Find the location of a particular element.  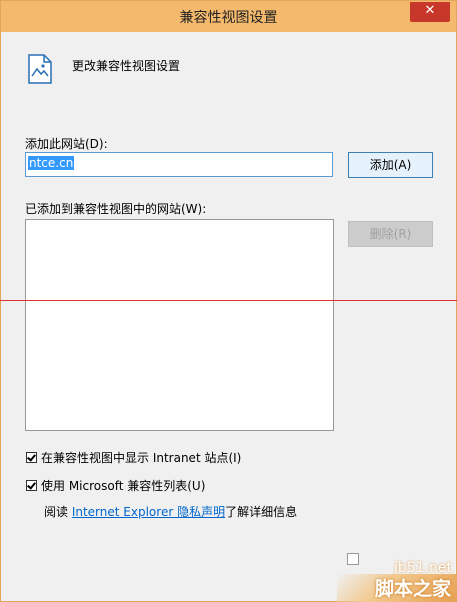

page-image-icon is located at coordinates (40, 69).